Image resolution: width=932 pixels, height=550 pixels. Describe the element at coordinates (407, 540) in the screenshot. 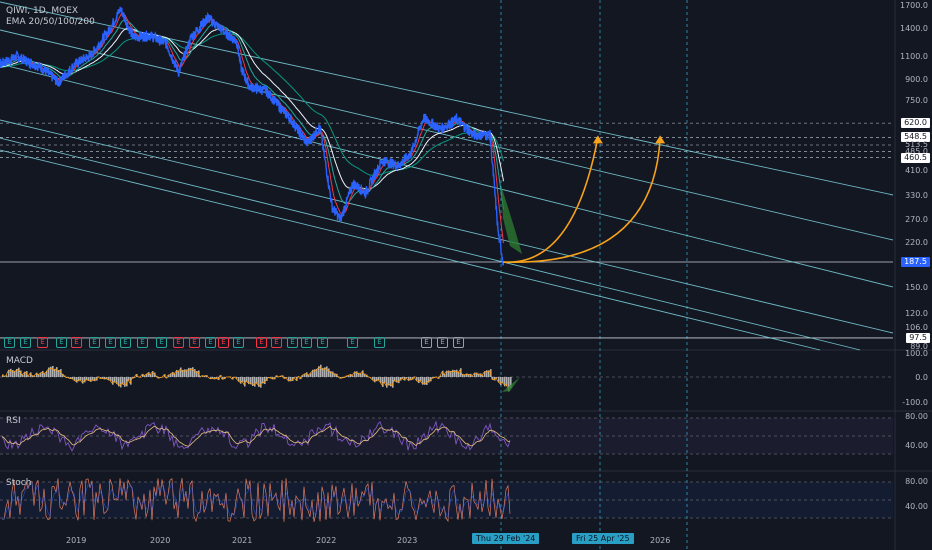

I see `time-tick-label: 2023` at that location.